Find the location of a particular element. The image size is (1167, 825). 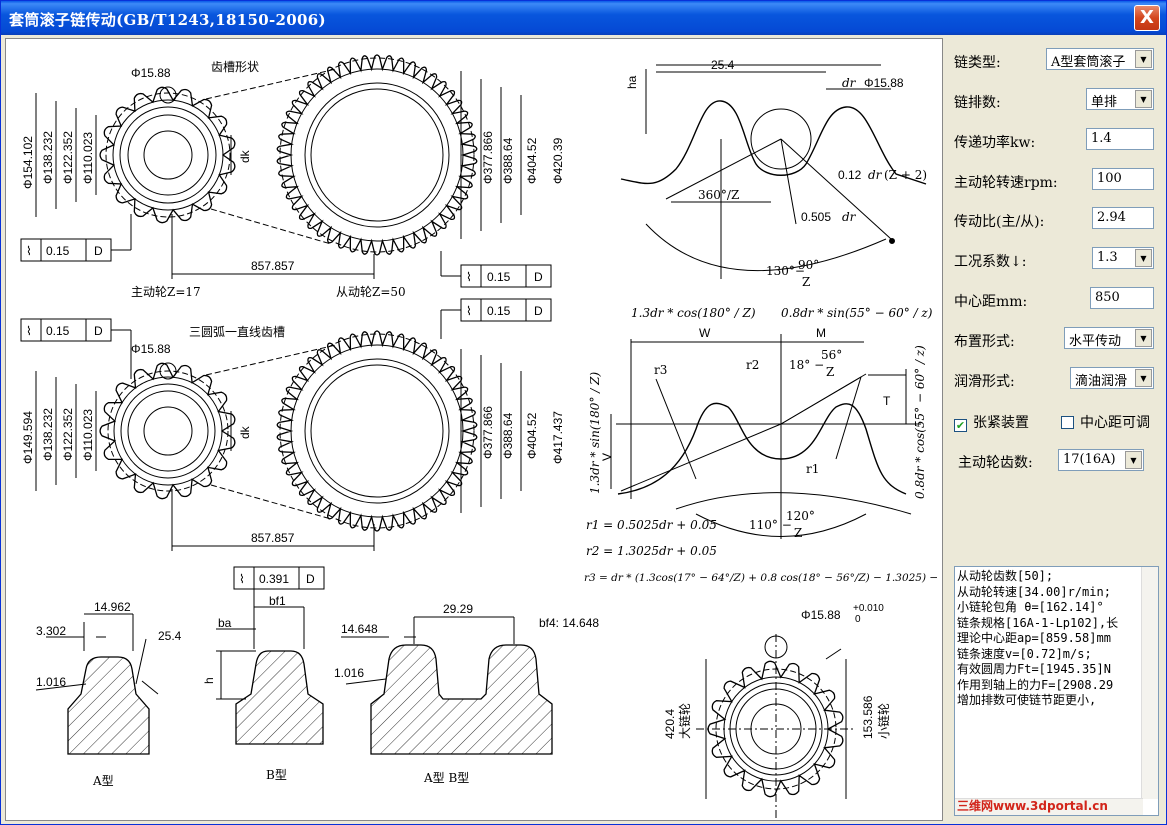

speed-input: 100 is located at coordinates (1123, 179).